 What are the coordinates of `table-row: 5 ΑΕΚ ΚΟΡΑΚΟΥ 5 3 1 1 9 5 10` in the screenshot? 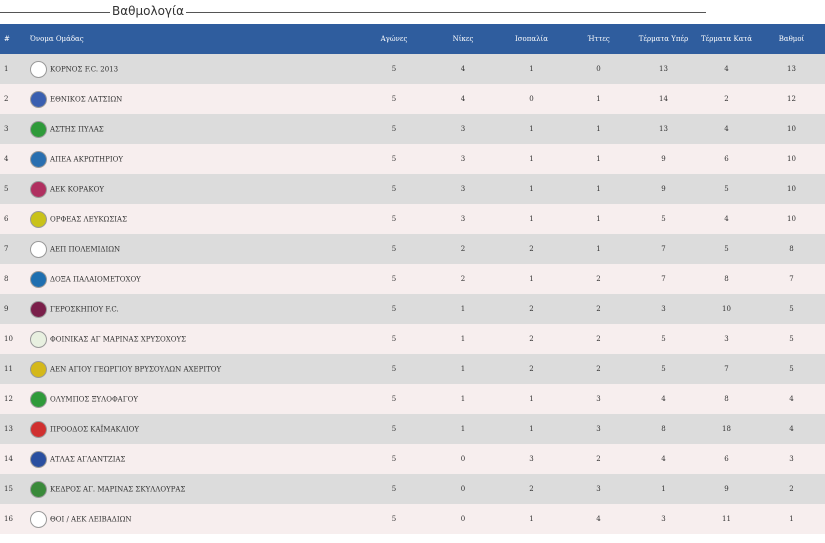 It's located at (412, 189).